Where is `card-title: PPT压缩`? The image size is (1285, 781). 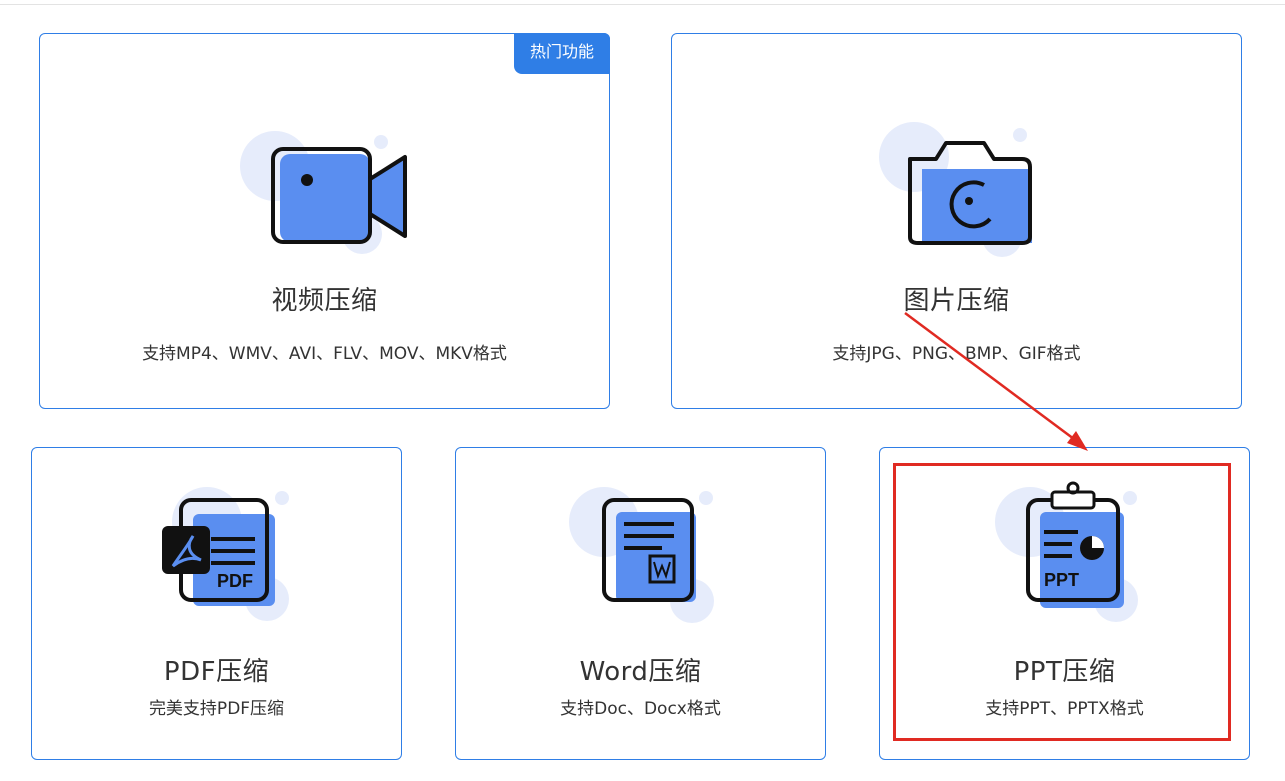
card-title: PPT压缩 is located at coordinates (1064, 672).